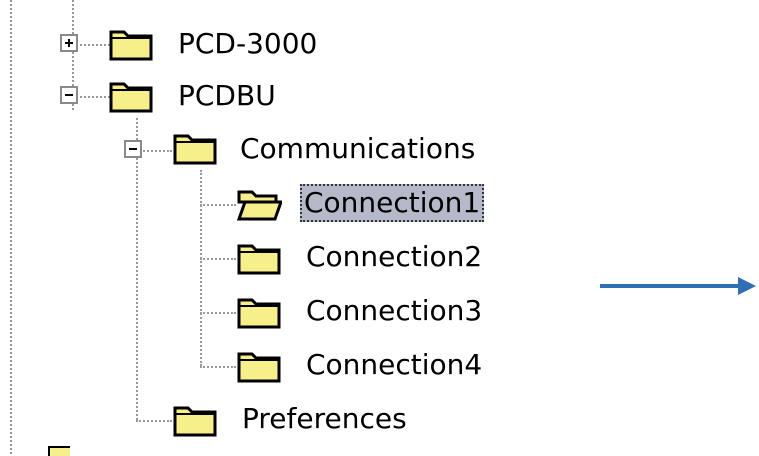  I want to click on tree-item-communications: Communications, so click(357, 149).